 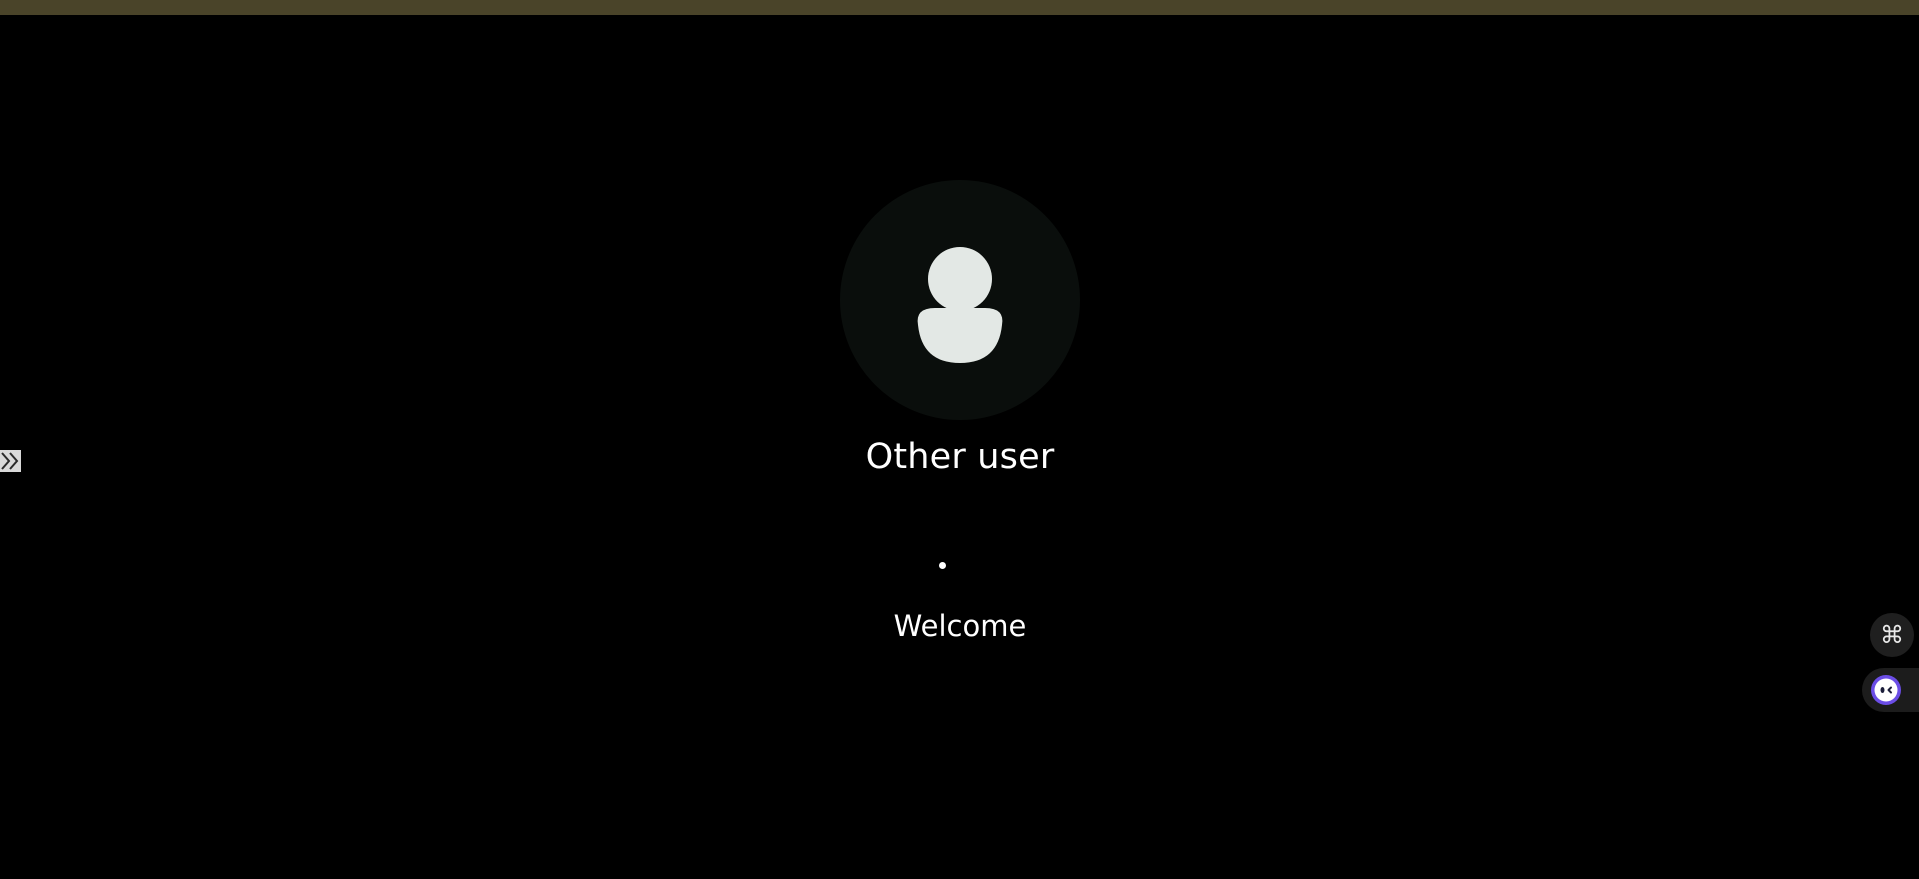 What do you see at coordinates (1886, 690) in the screenshot?
I see `assistant-face-icon` at bounding box center [1886, 690].